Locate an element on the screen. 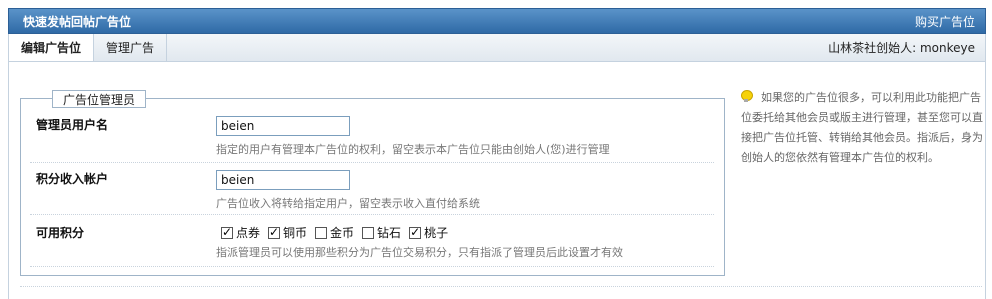 The image size is (992, 299). tab-manage-ads: 管理广告 is located at coordinates (131, 47).